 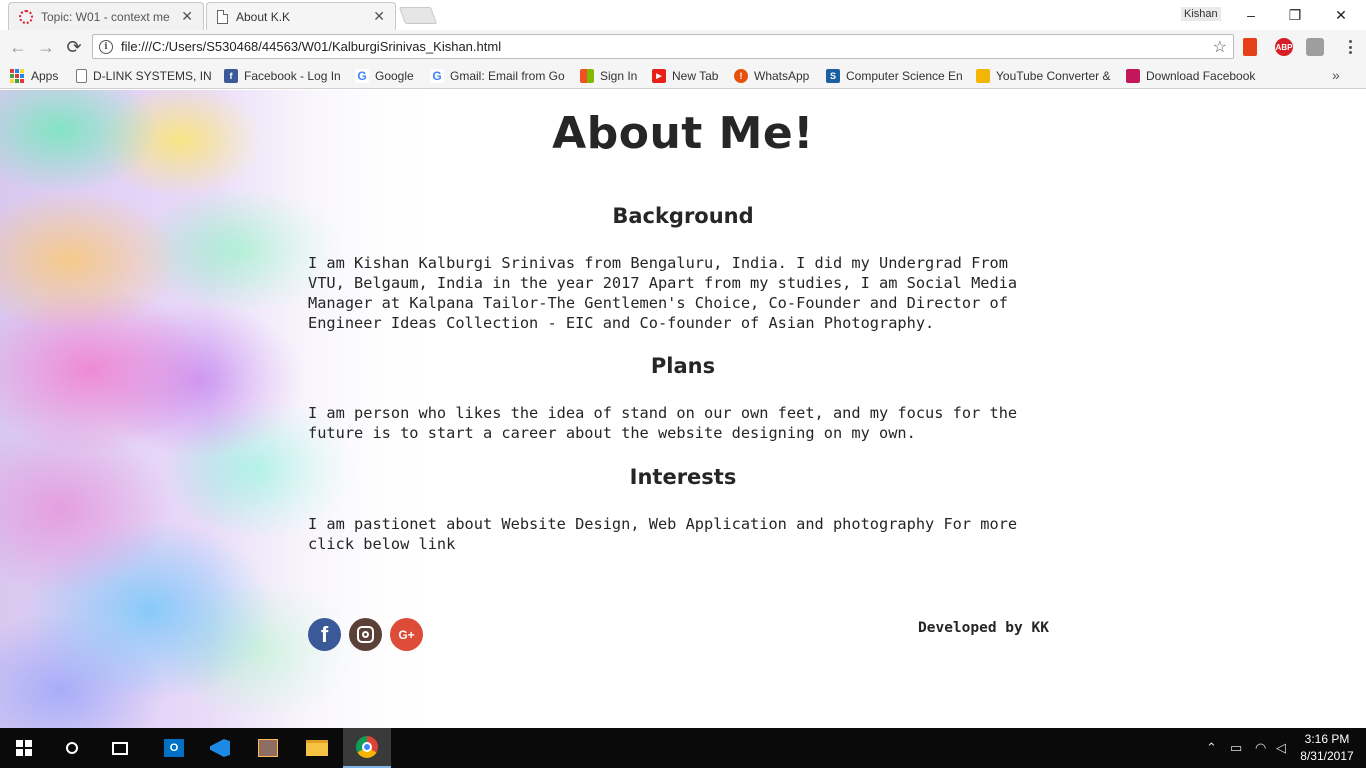 I want to click on task-view-icon, so click(x=120, y=748).